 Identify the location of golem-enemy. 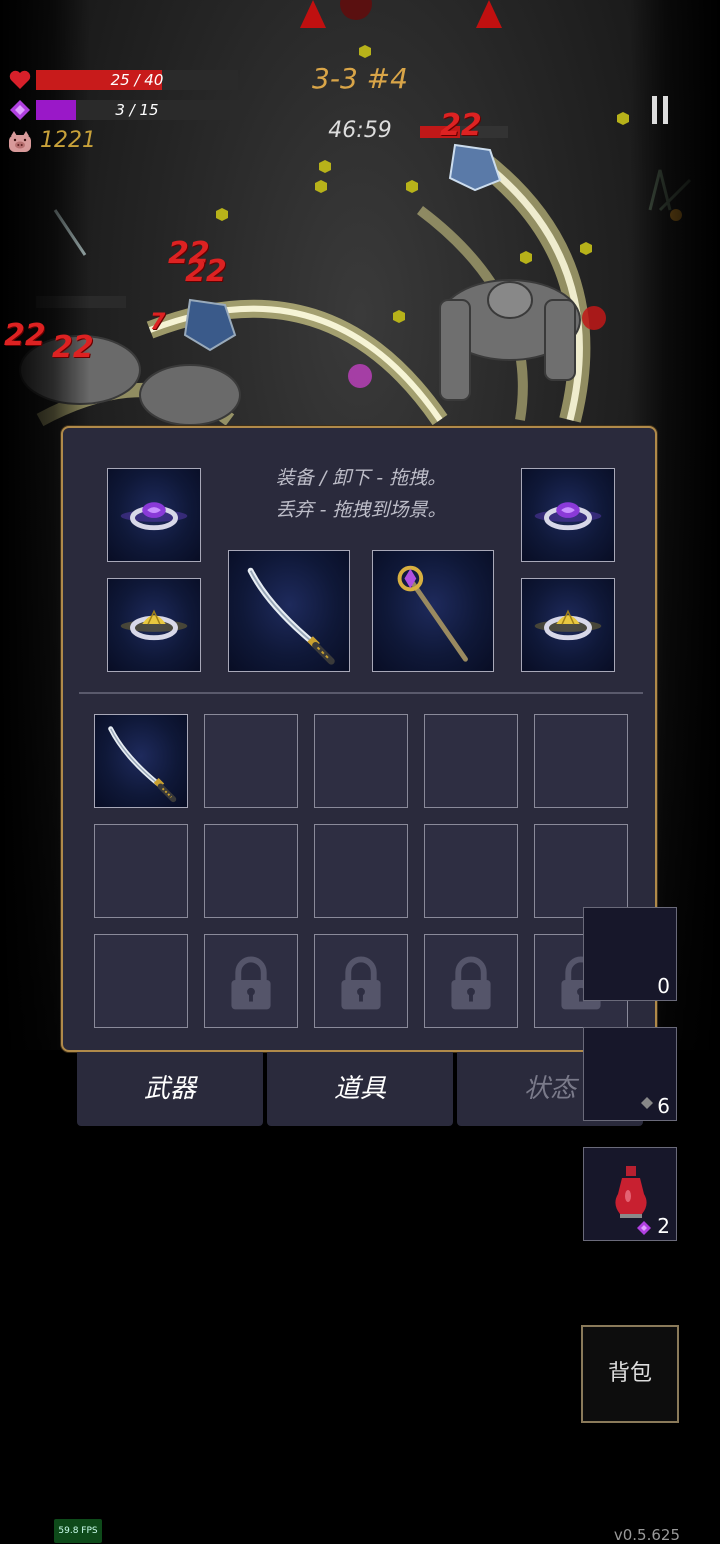
(510, 340).